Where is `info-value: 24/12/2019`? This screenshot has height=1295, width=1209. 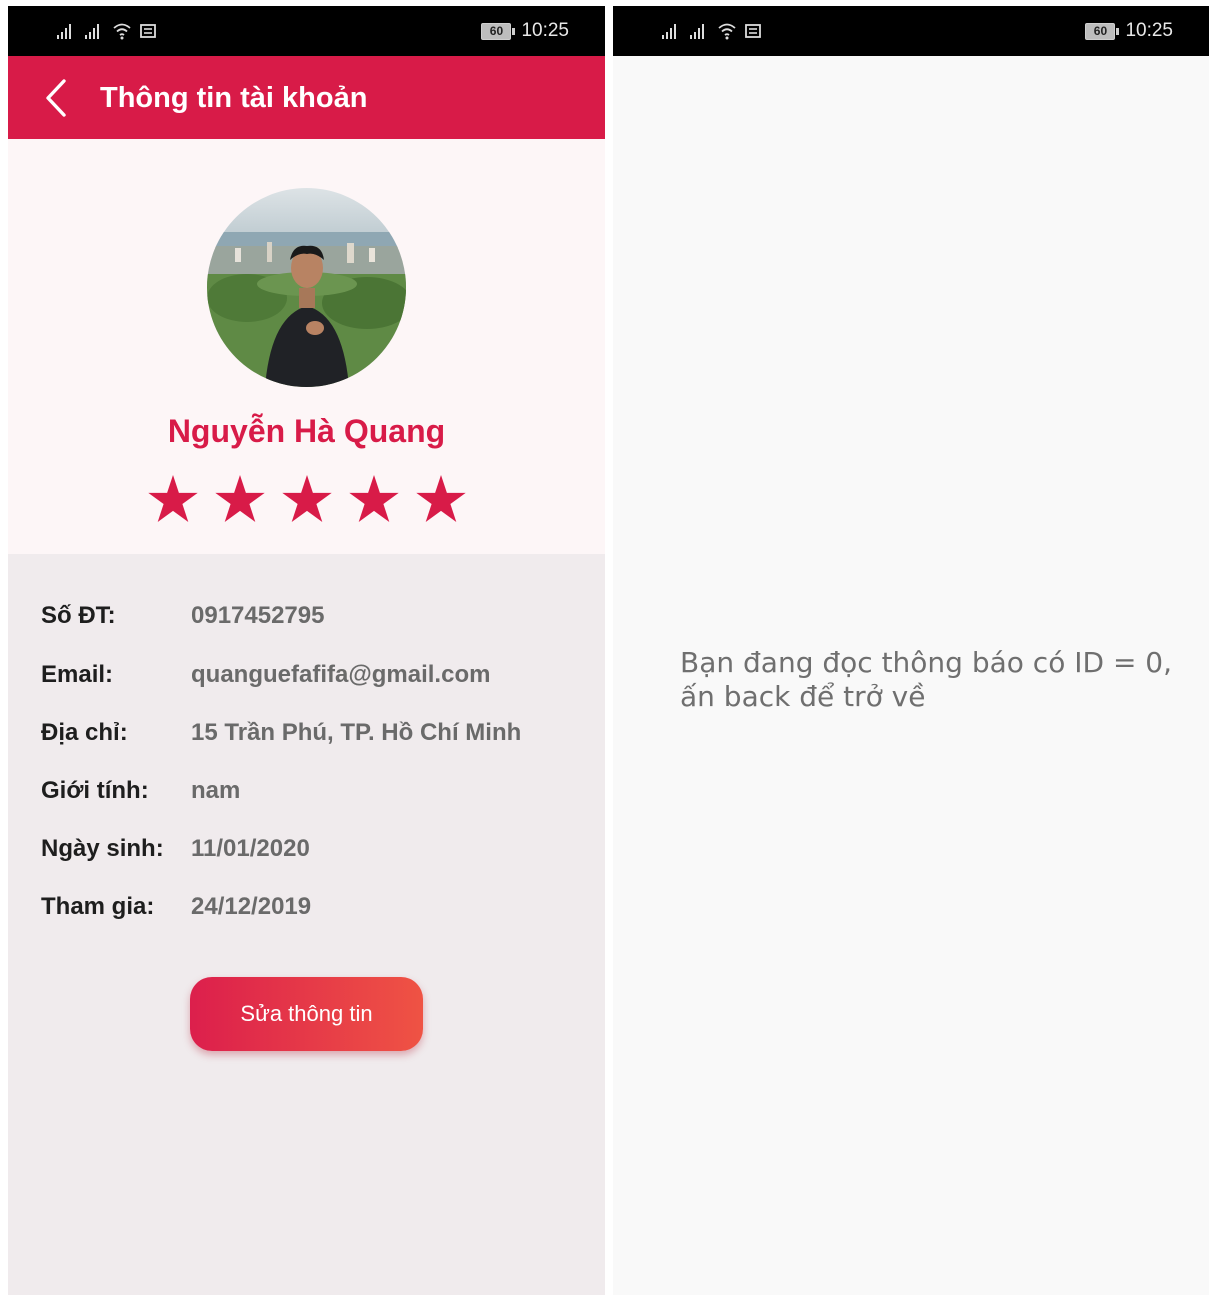 info-value: 24/12/2019 is located at coordinates (251, 906).